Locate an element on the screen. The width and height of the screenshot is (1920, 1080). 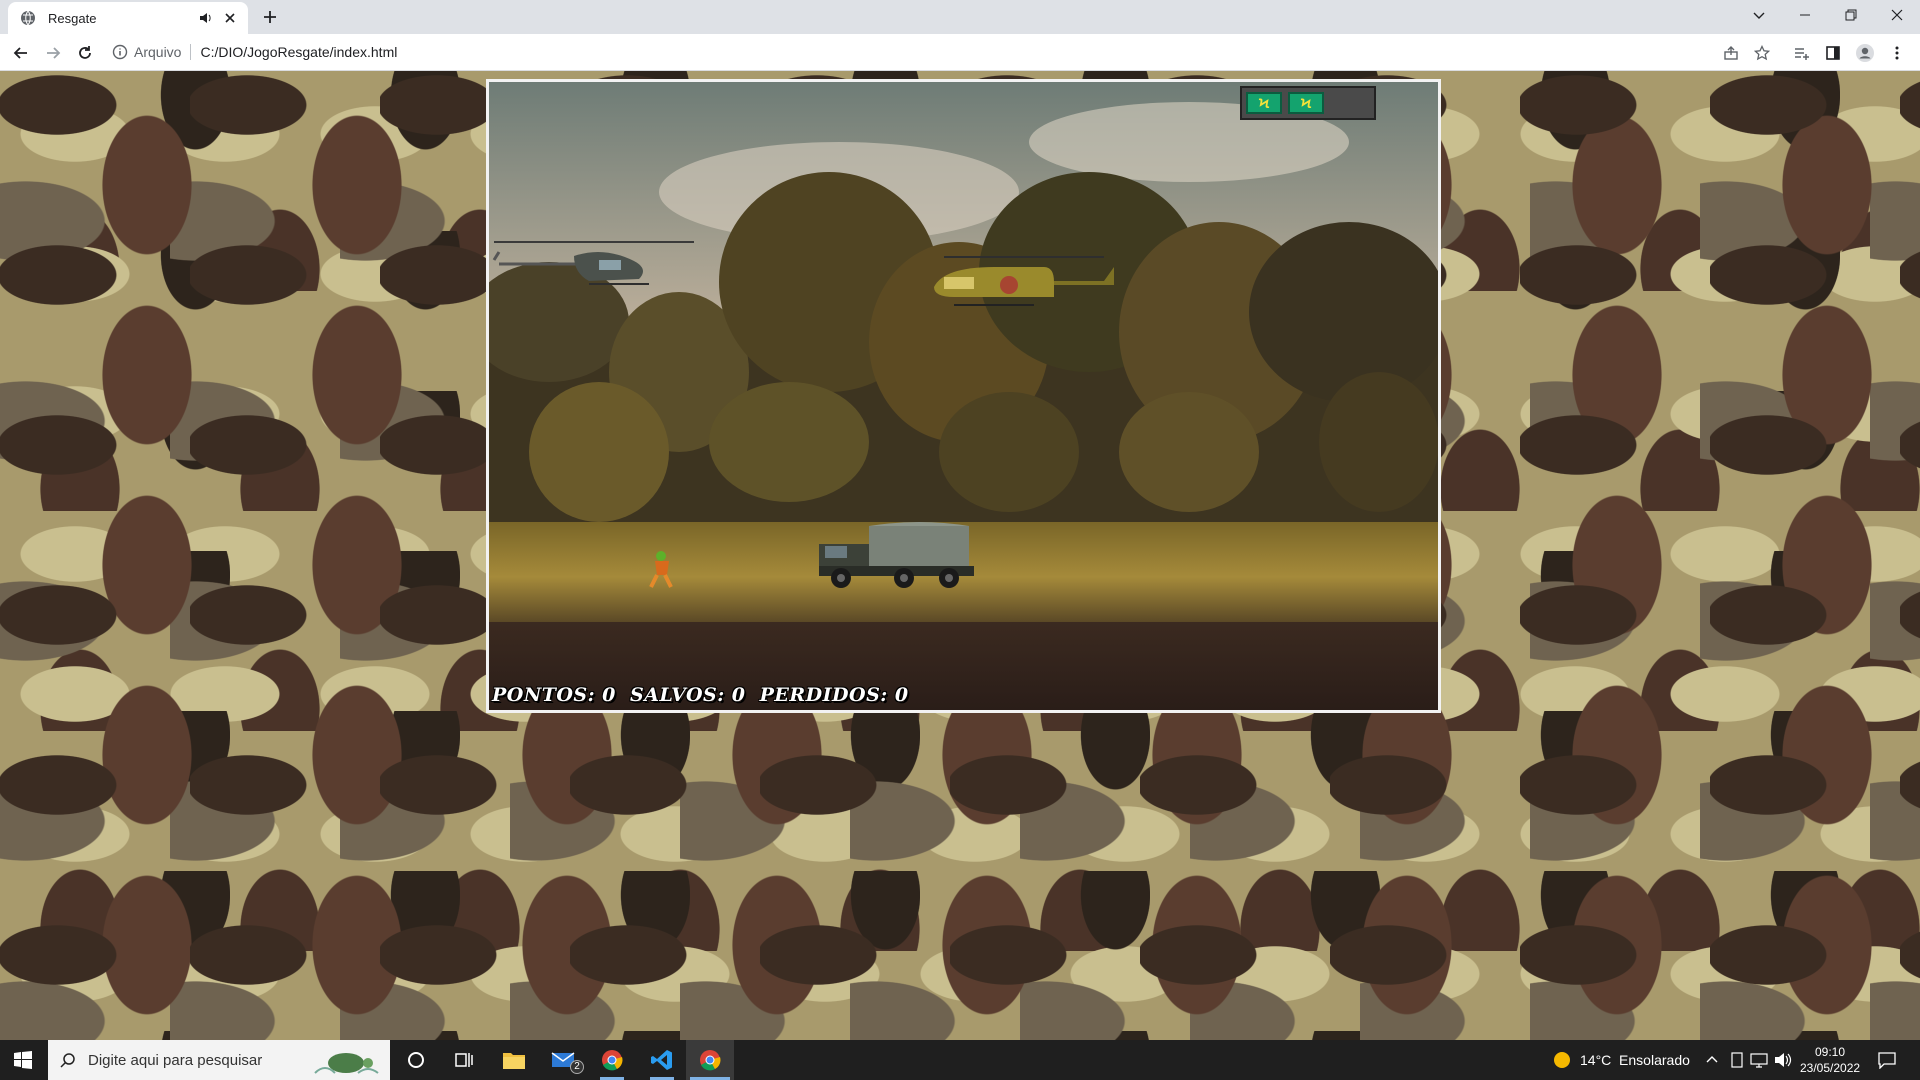
reload-icon is located at coordinates (85, 52).